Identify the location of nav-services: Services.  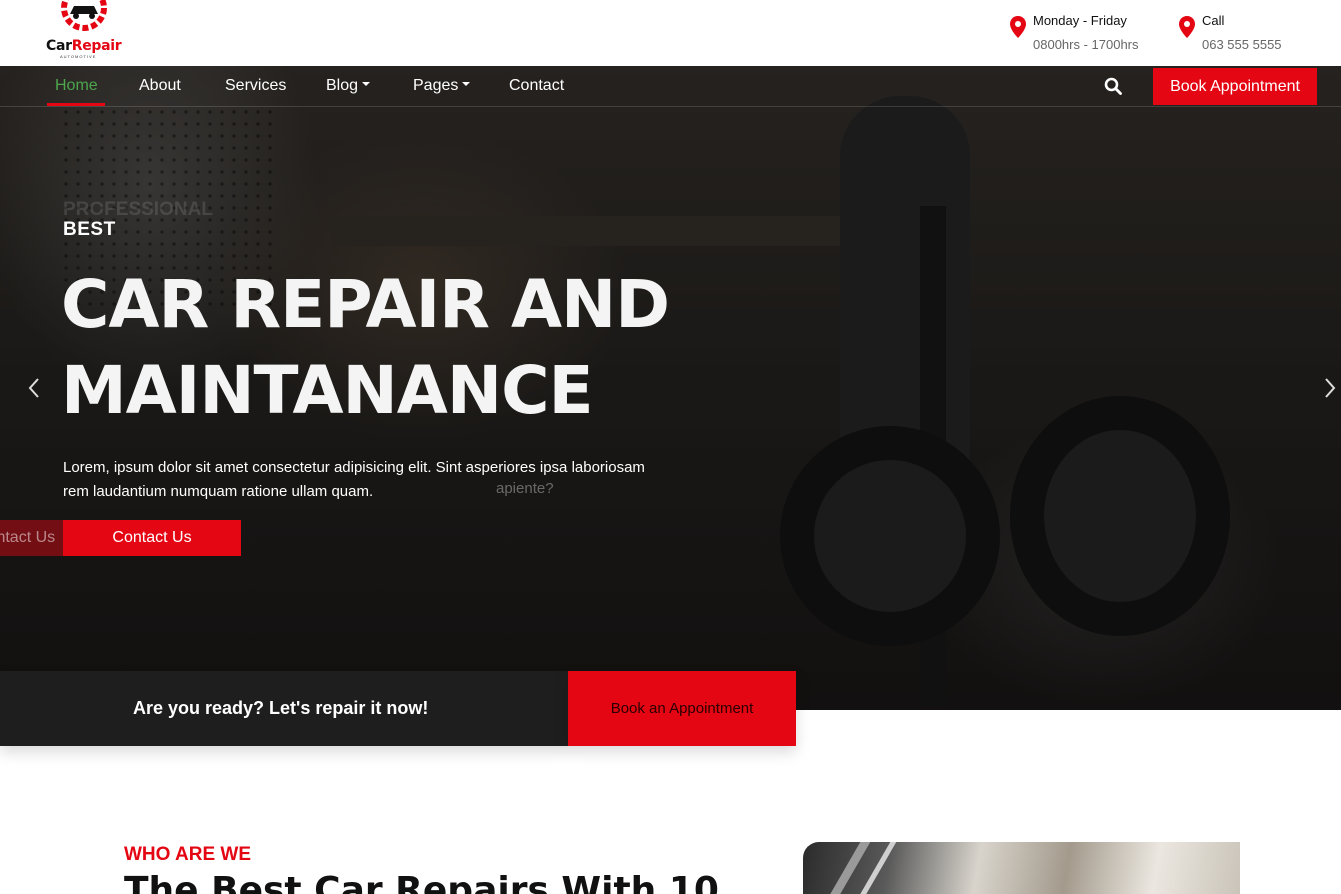
(255, 86).